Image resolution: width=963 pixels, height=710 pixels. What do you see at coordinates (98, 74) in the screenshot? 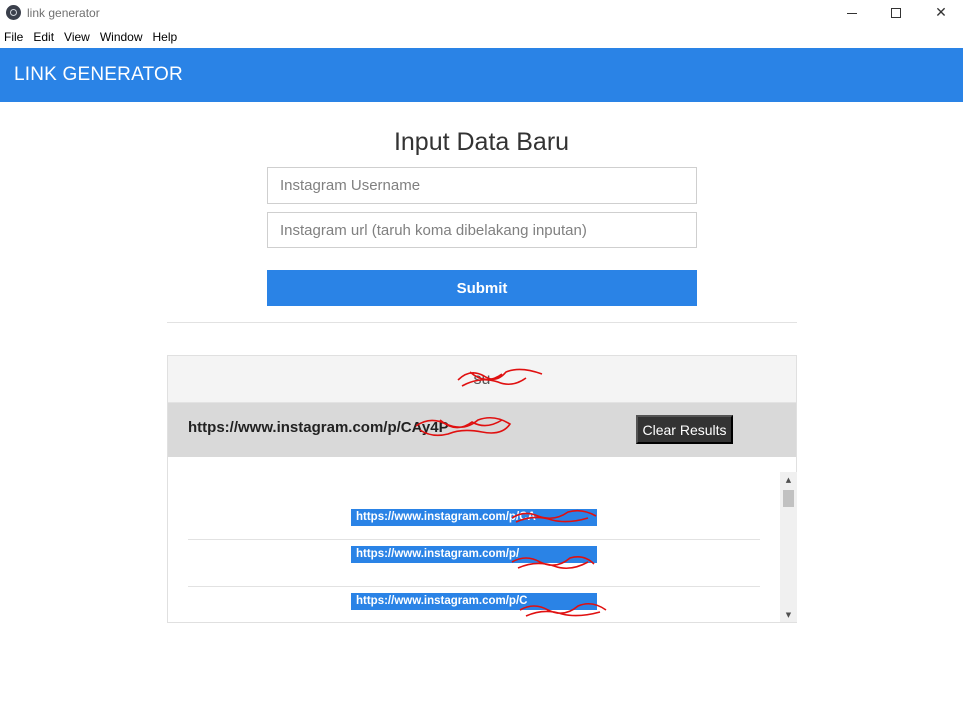
I see `app-title: LINK GENERATOR` at bounding box center [98, 74].